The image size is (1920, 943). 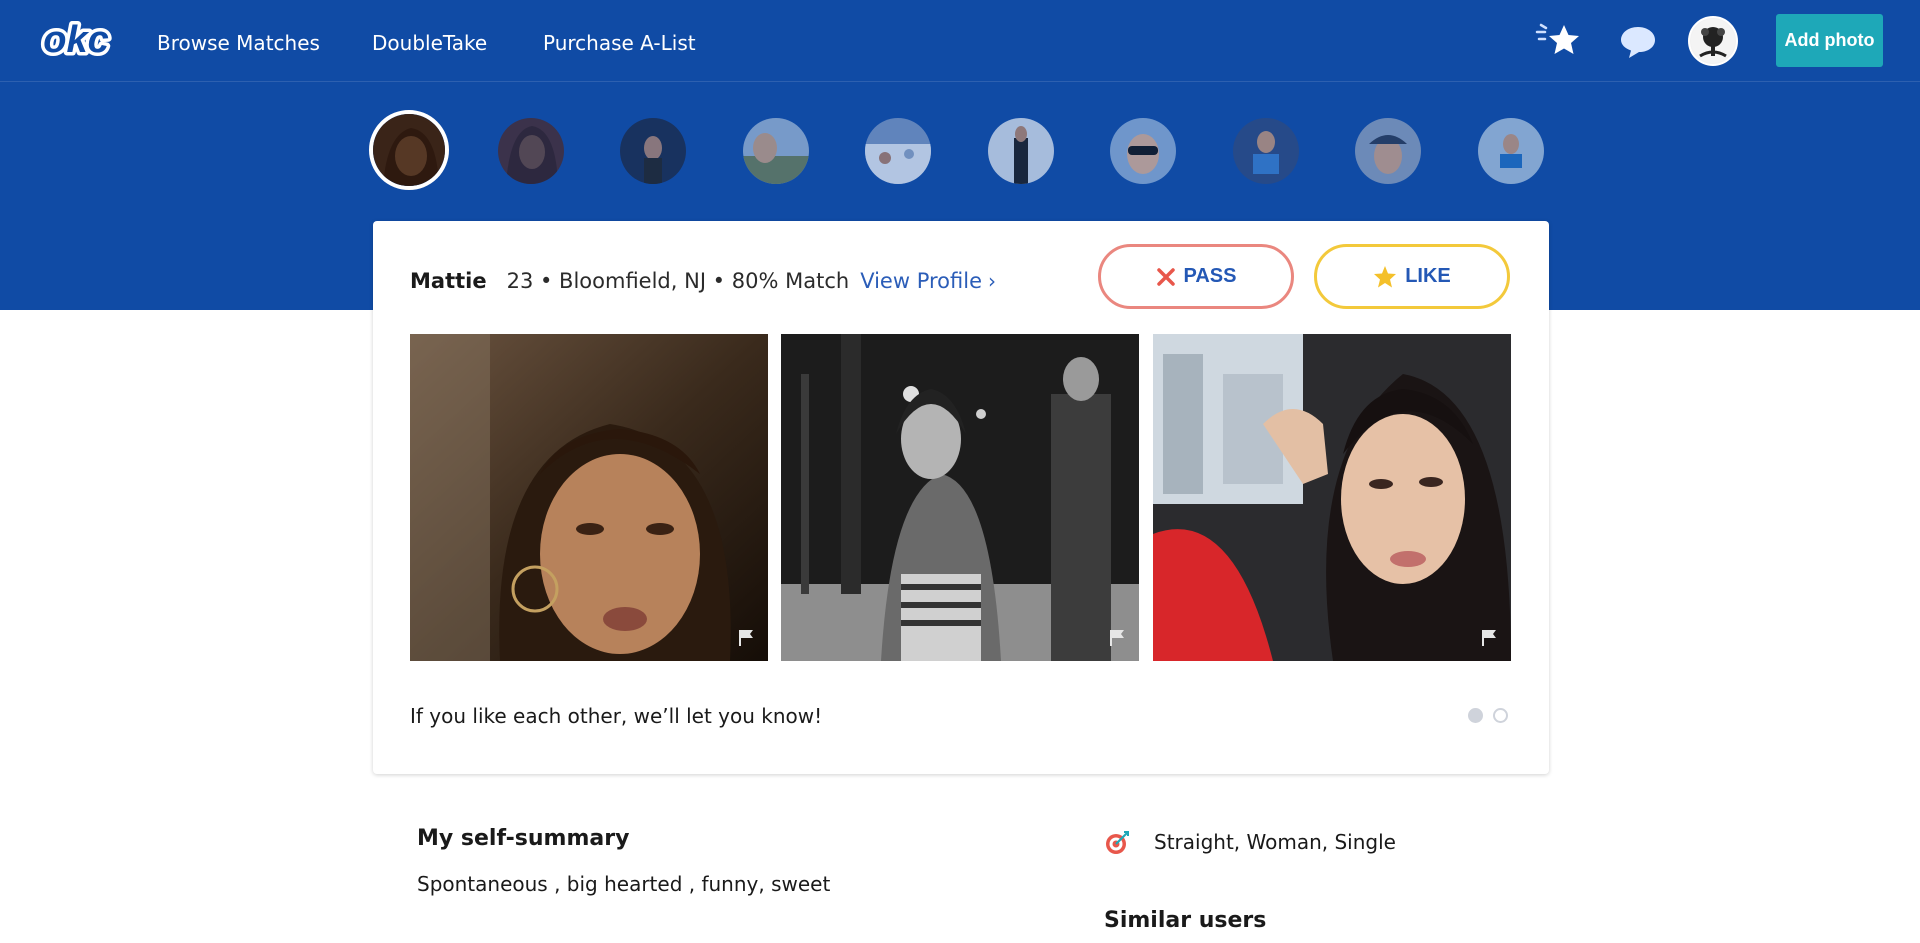 What do you see at coordinates (1500, 715) in the screenshot?
I see `pager-dot` at bounding box center [1500, 715].